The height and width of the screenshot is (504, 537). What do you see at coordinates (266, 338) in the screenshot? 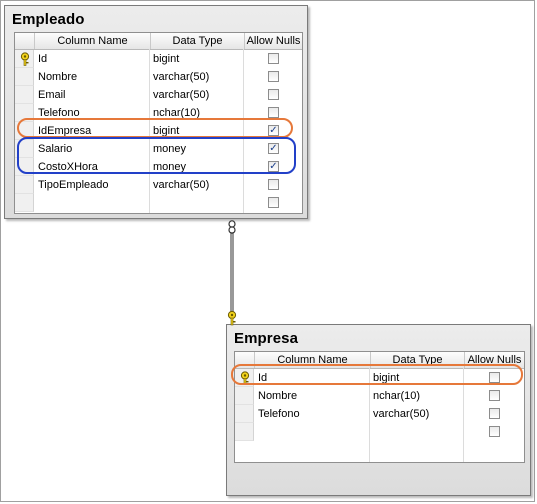
I see `table-title: Empresa` at bounding box center [266, 338].